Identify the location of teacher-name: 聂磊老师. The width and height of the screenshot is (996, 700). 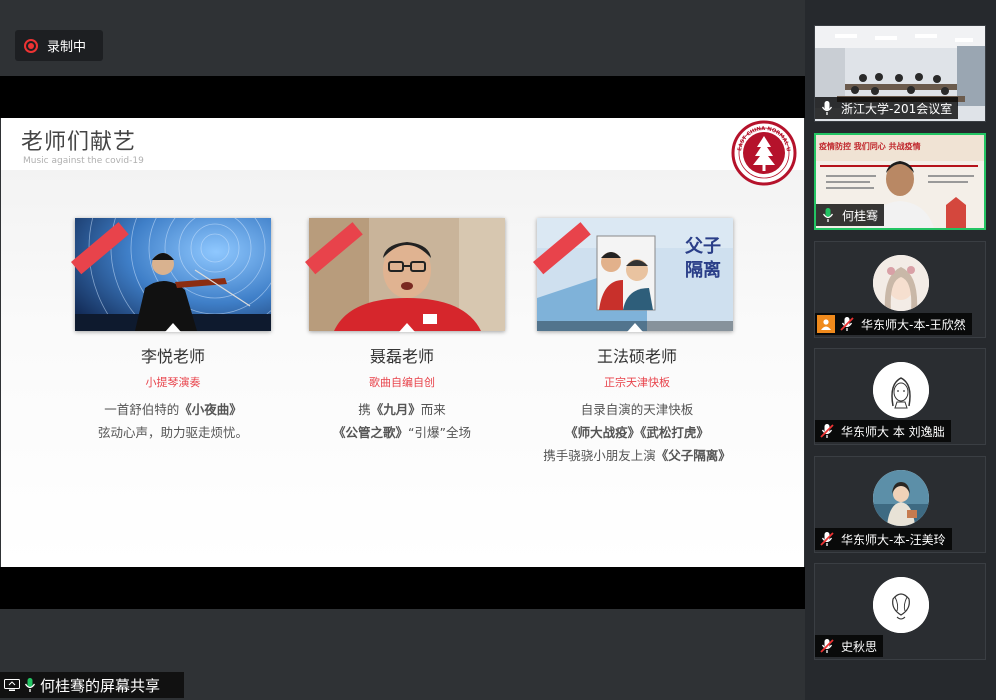
(401, 356).